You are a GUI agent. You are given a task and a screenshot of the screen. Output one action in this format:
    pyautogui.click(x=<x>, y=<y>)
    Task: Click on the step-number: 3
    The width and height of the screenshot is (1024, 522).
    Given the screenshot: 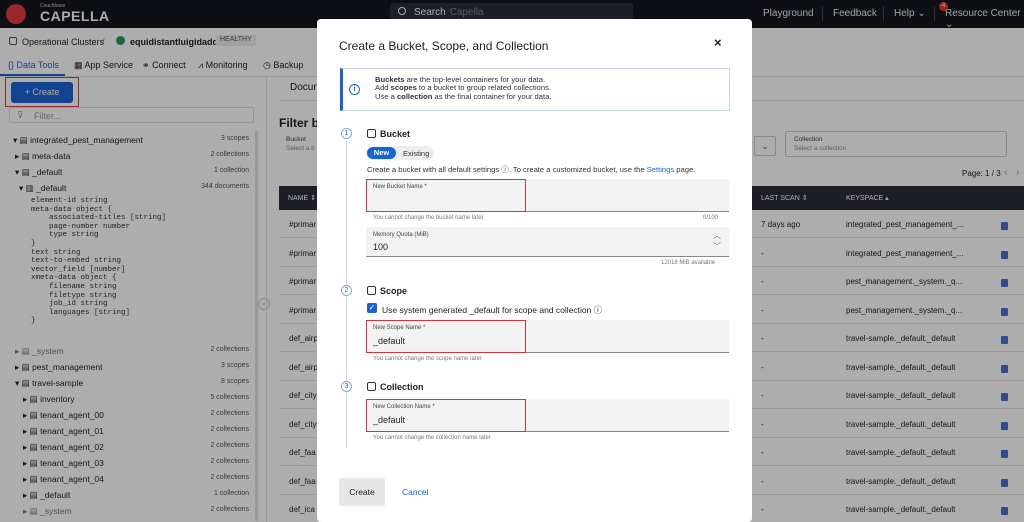 What is the action you would take?
    pyautogui.click(x=346, y=386)
    